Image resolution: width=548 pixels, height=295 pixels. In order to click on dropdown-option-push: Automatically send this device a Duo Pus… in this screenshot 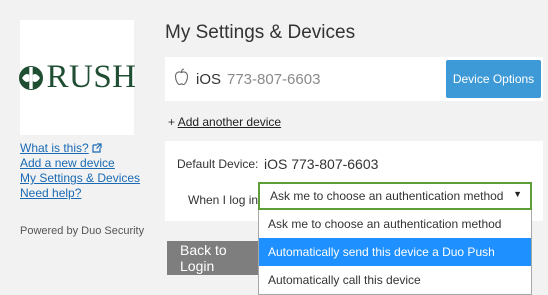, I will do `click(395, 252)`.